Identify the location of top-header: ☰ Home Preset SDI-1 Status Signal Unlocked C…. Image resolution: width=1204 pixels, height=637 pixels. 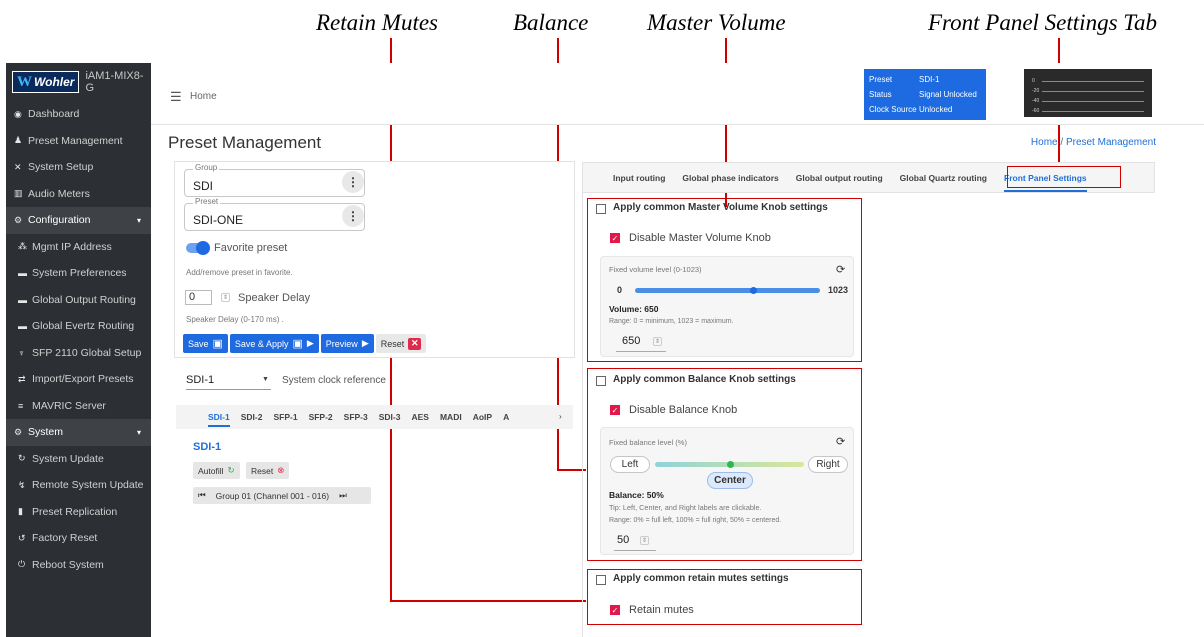
(677, 94).